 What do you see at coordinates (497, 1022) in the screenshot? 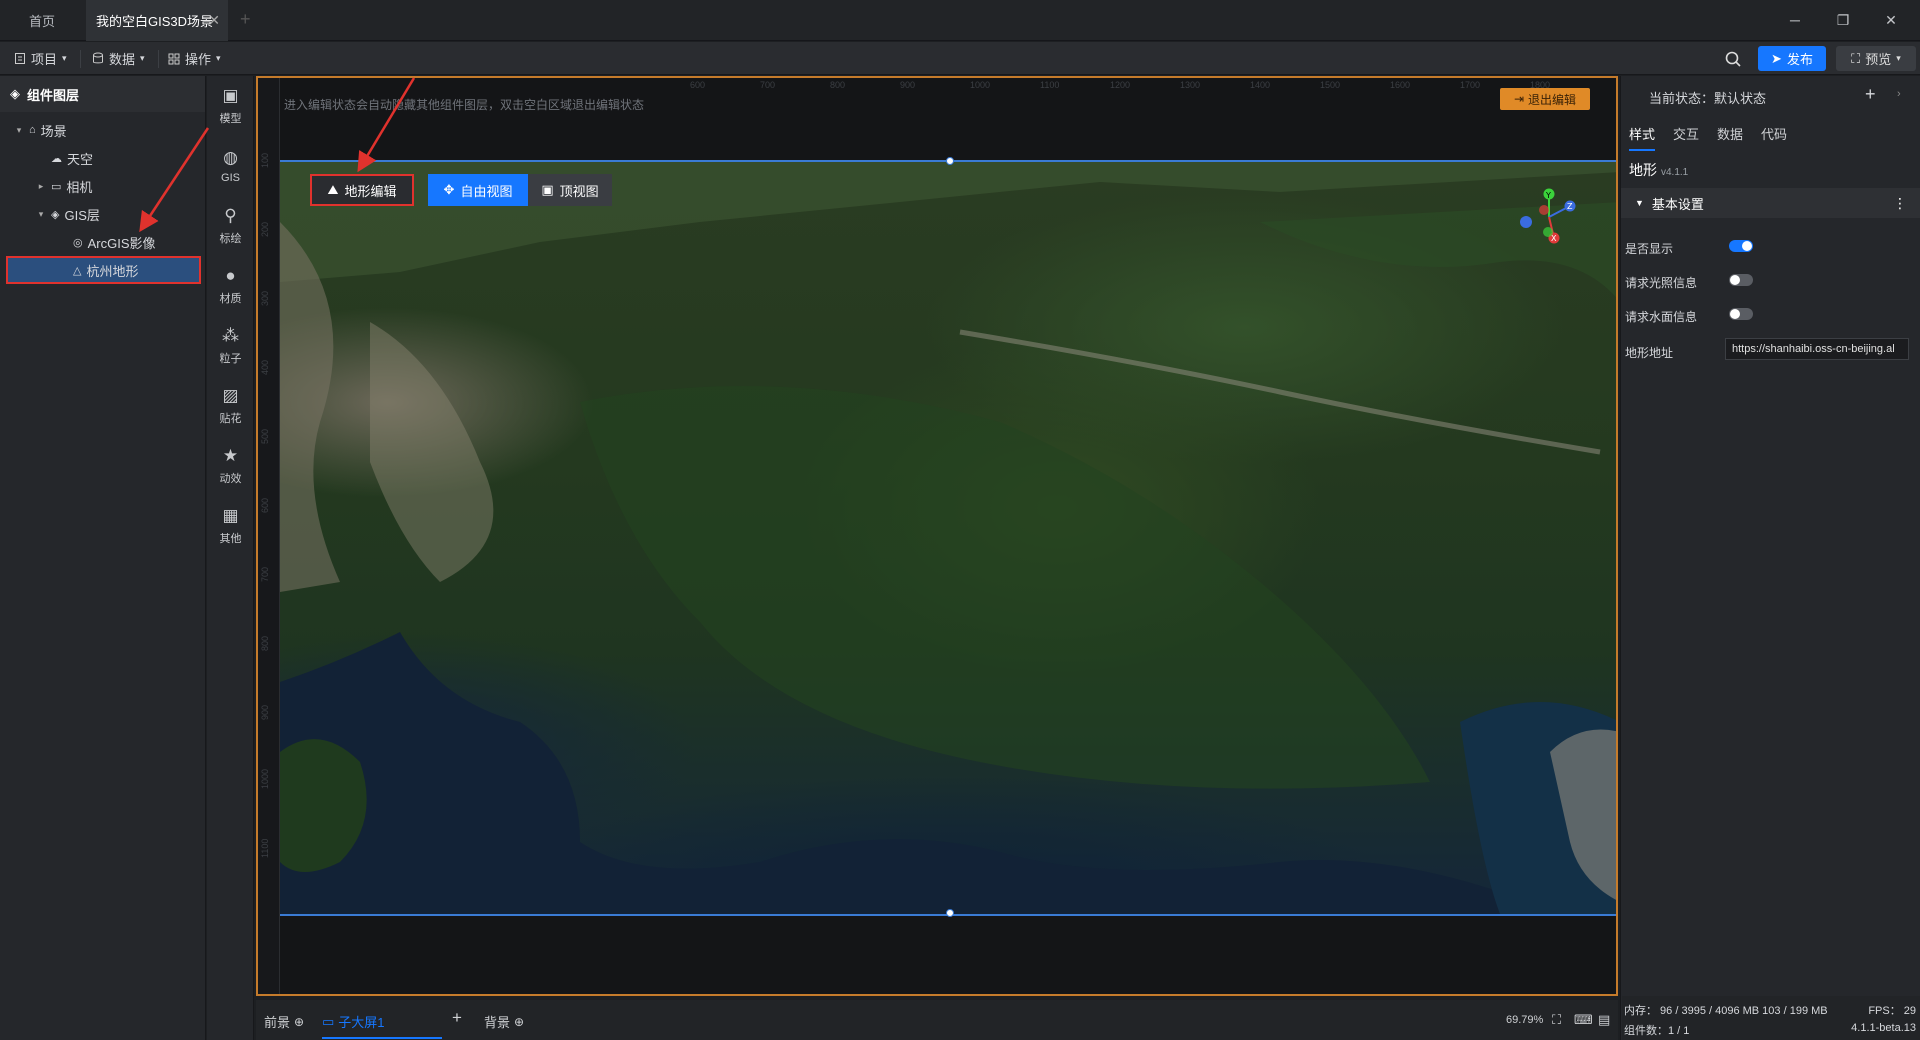
I see `background-label: 背景` at bounding box center [497, 1022].